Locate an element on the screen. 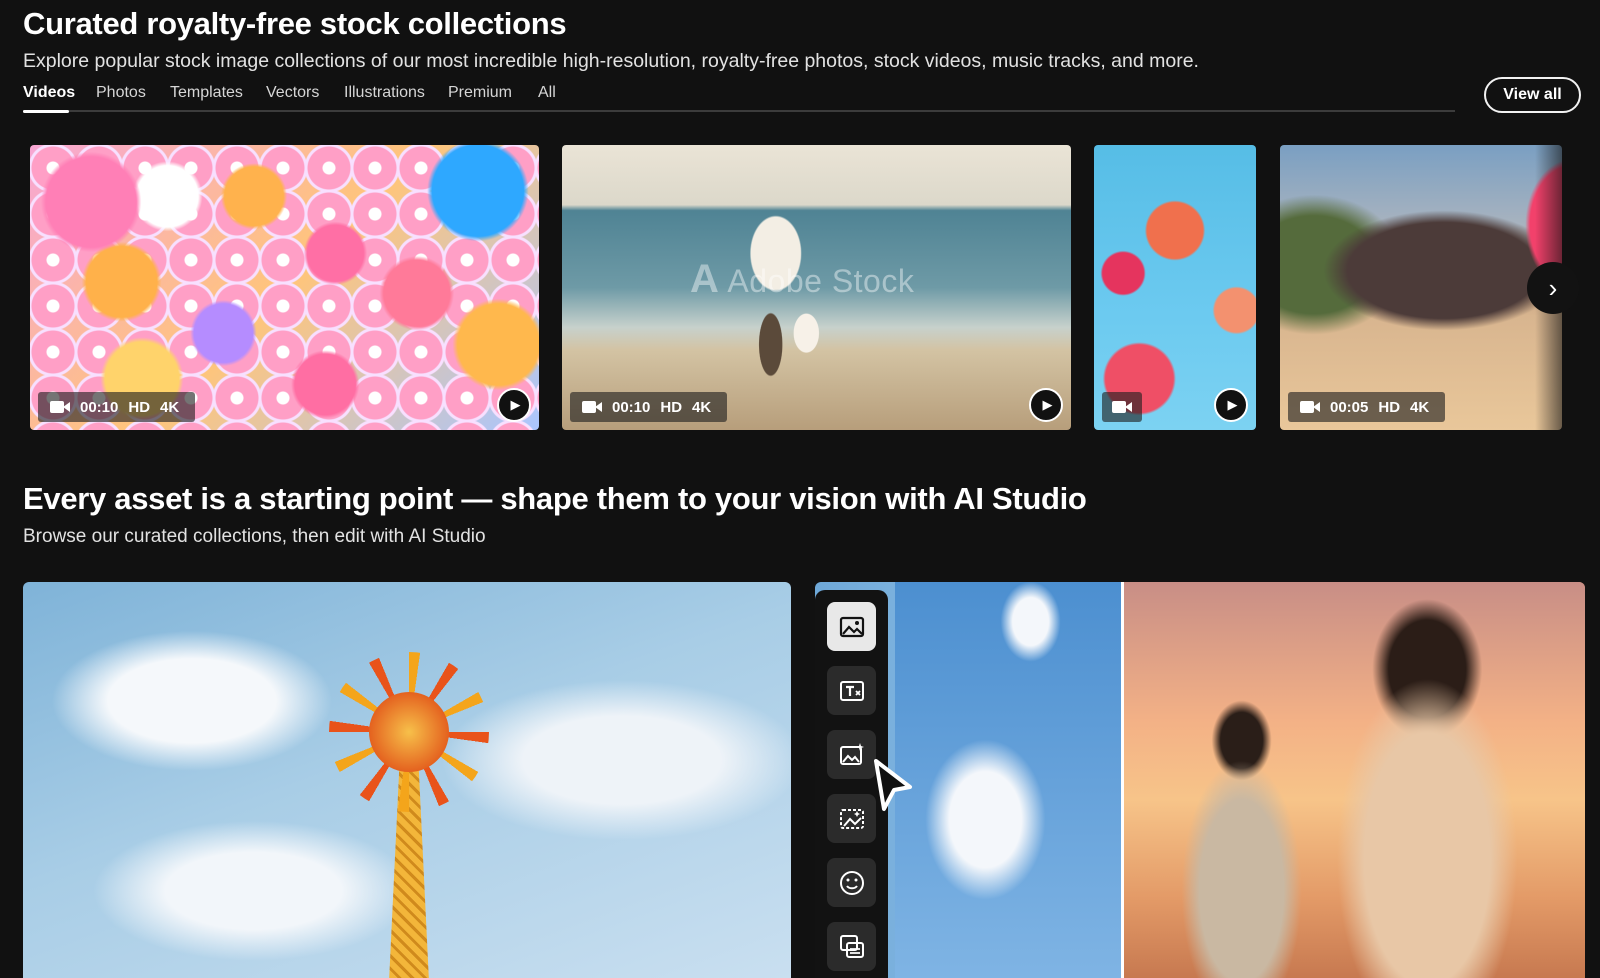 The width and height of the screenshot is (1600, 978). view-all-button: View all is located at coordinates (1532, 95).